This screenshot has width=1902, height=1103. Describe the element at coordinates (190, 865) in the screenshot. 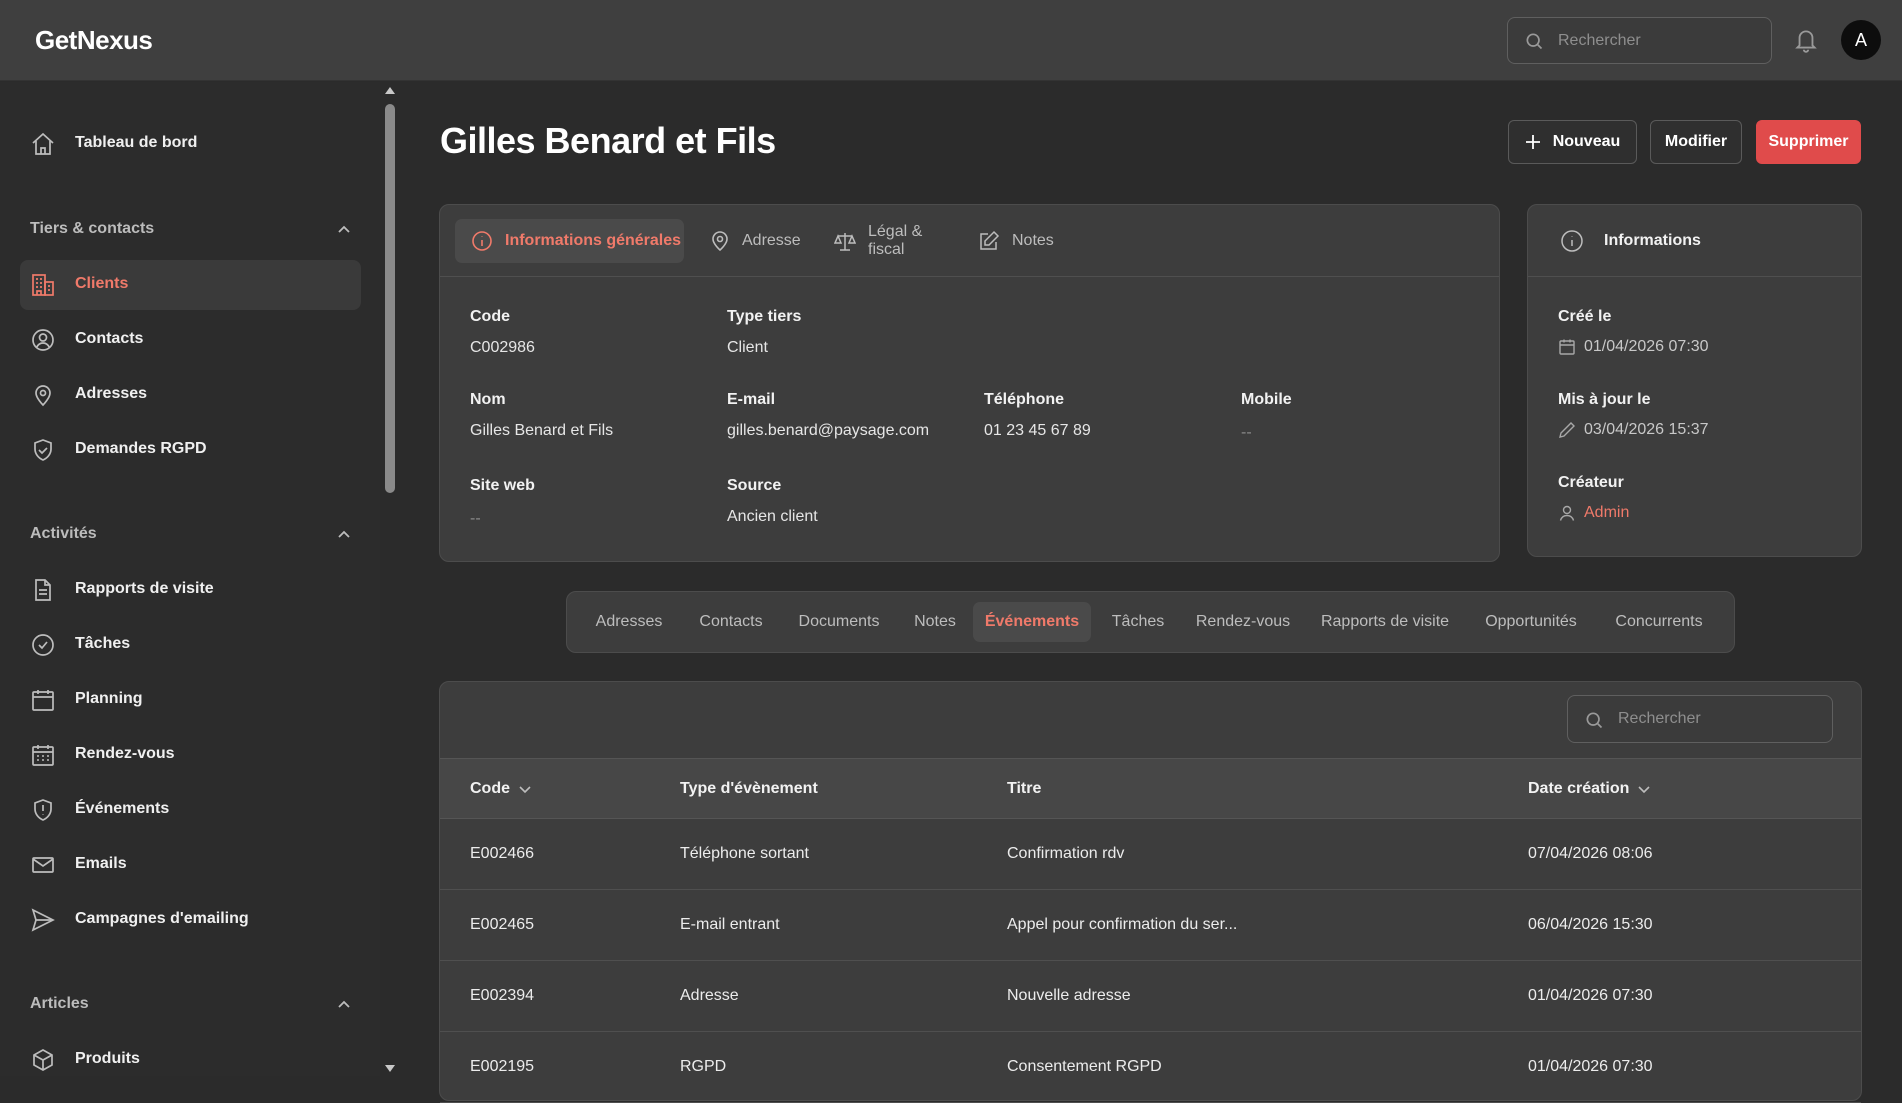

I see `sidebar-item-emails: Emails` at that location.